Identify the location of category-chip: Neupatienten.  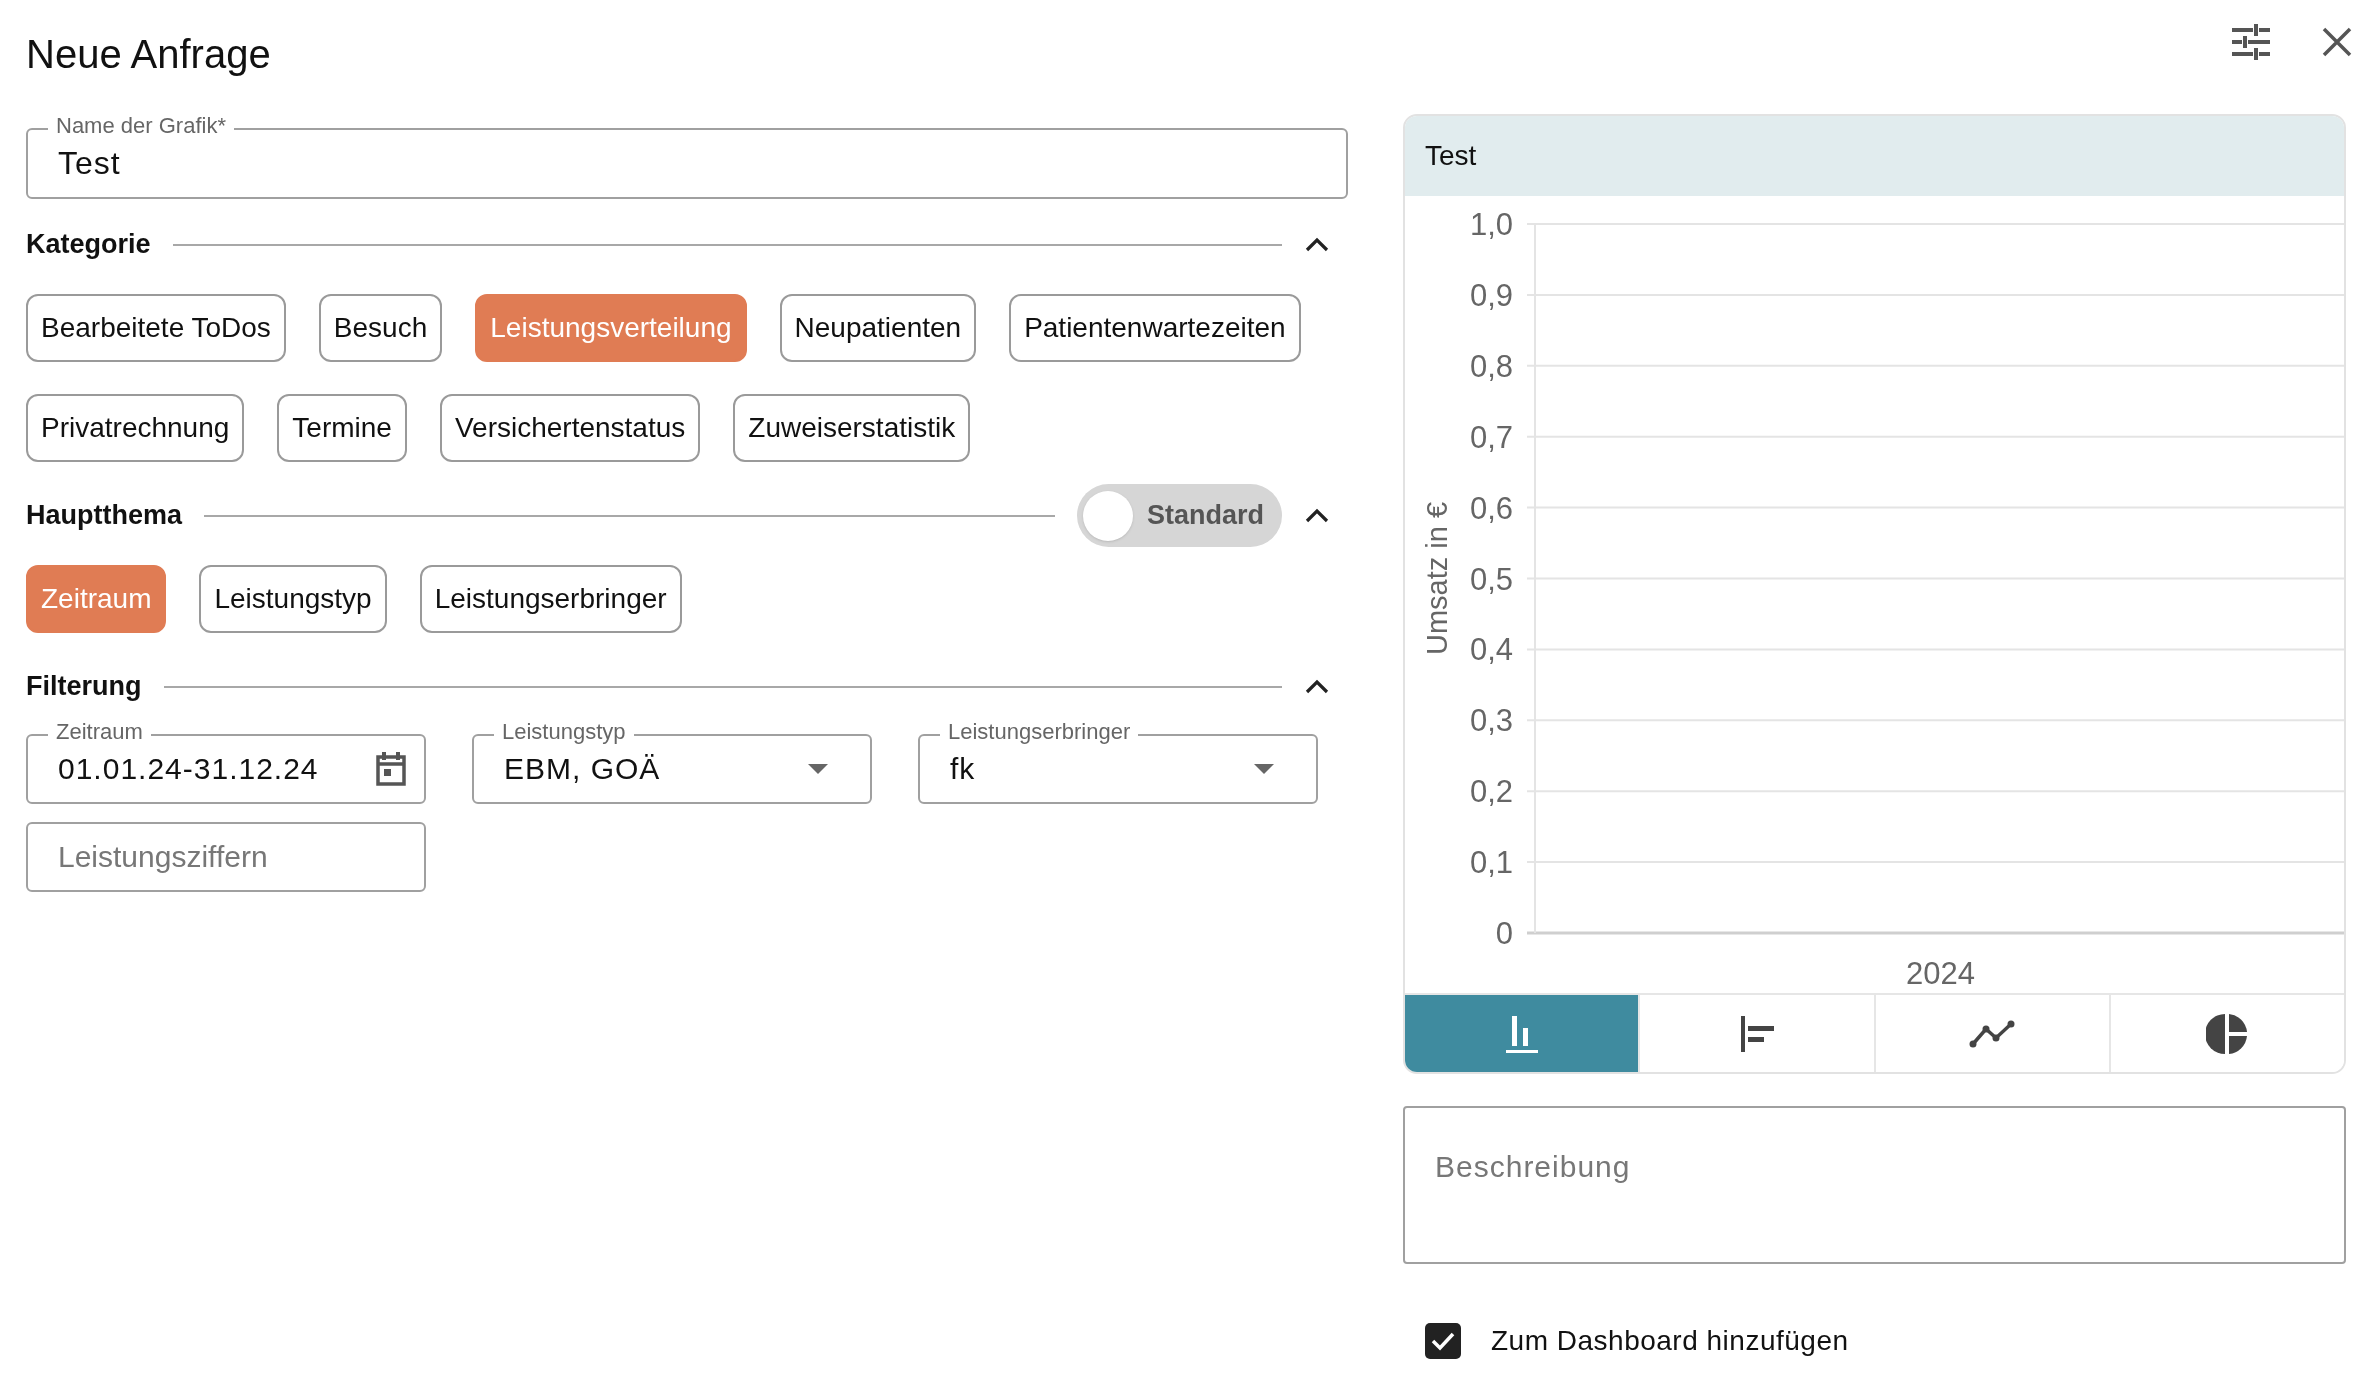
(878, 328).